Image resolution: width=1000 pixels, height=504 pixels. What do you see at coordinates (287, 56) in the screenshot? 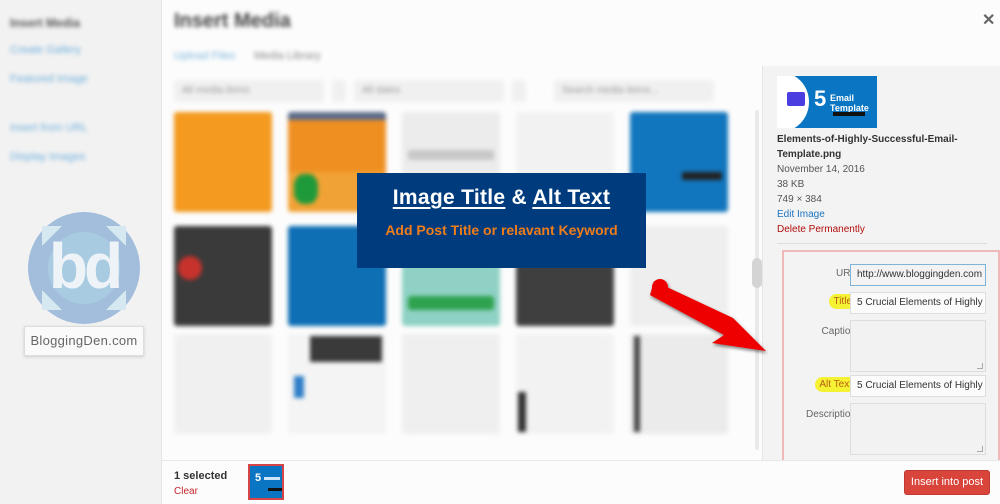
I see `tab-media-library: Media Library` at bounding box center [287, 56].